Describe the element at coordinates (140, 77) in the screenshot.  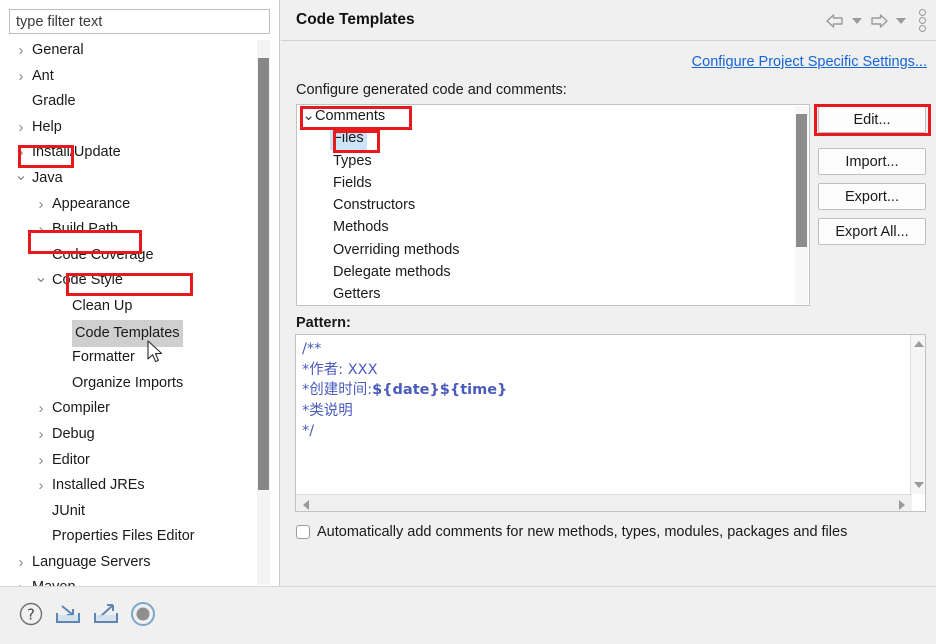
I see `sidebar-item-ant: › Ant` at that location.